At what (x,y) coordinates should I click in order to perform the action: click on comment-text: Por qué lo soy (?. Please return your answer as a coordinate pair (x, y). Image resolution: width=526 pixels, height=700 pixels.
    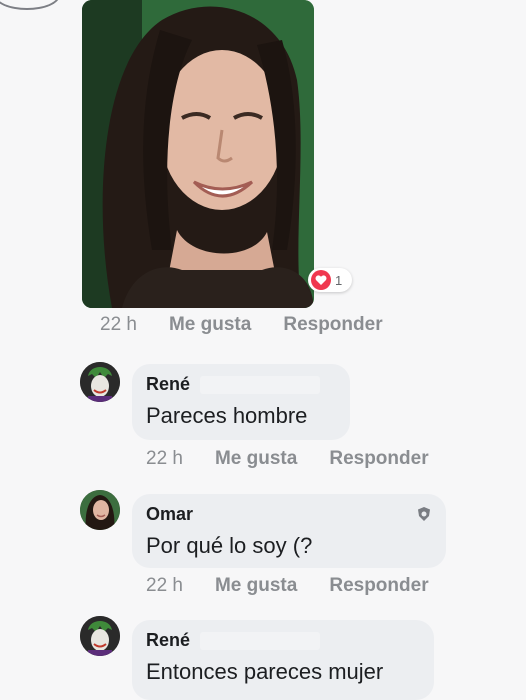
    Looking at the image, I should click on (229, 545).